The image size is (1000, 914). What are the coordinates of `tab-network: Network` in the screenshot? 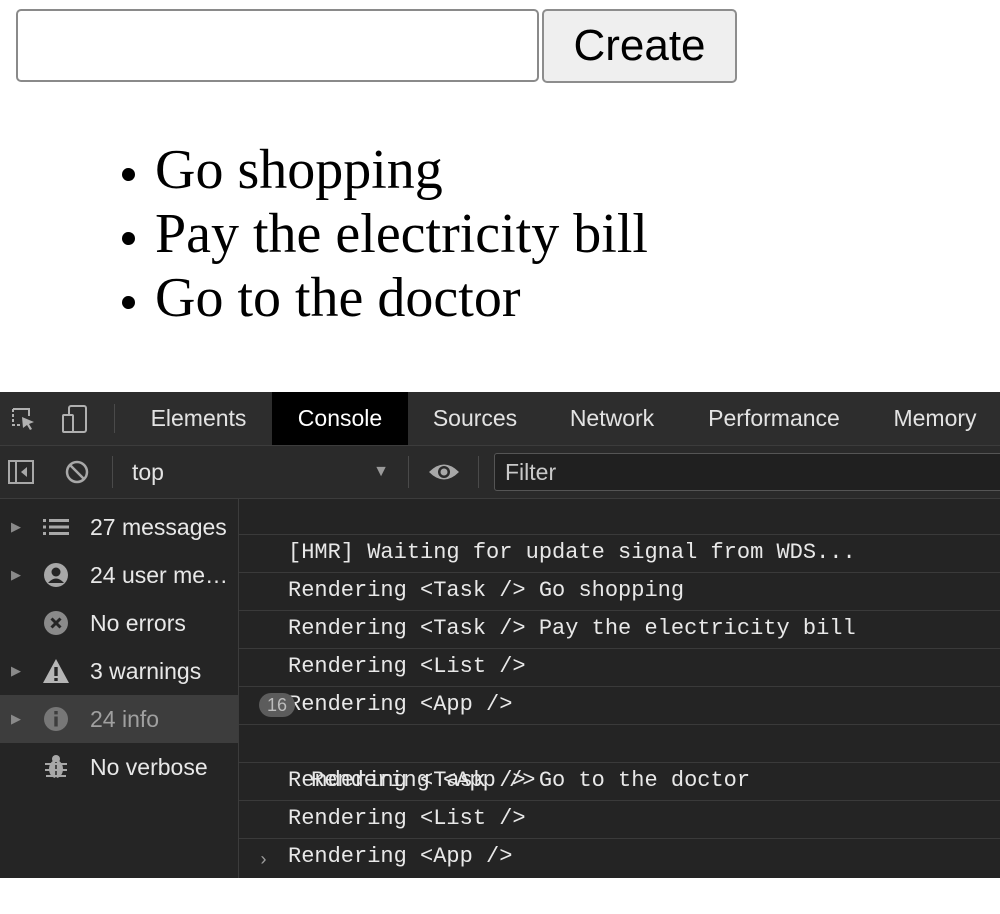 It's located at (612, 418).